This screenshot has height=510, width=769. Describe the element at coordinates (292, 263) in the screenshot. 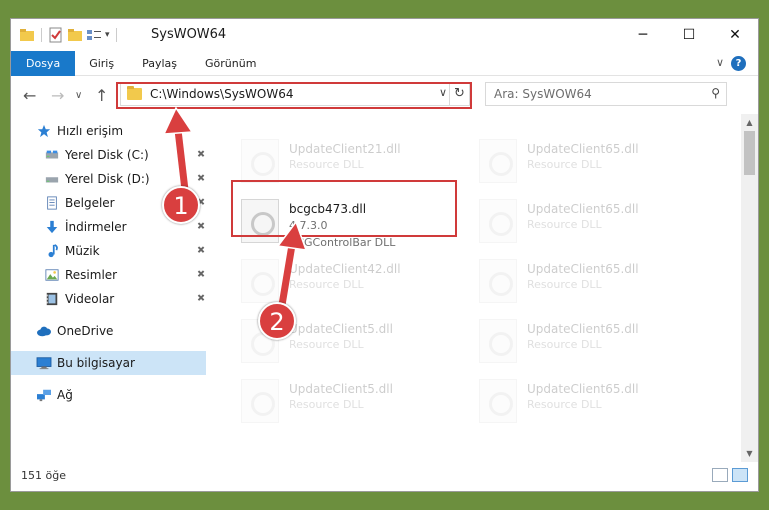

I see `arrow-to-file` at that location.